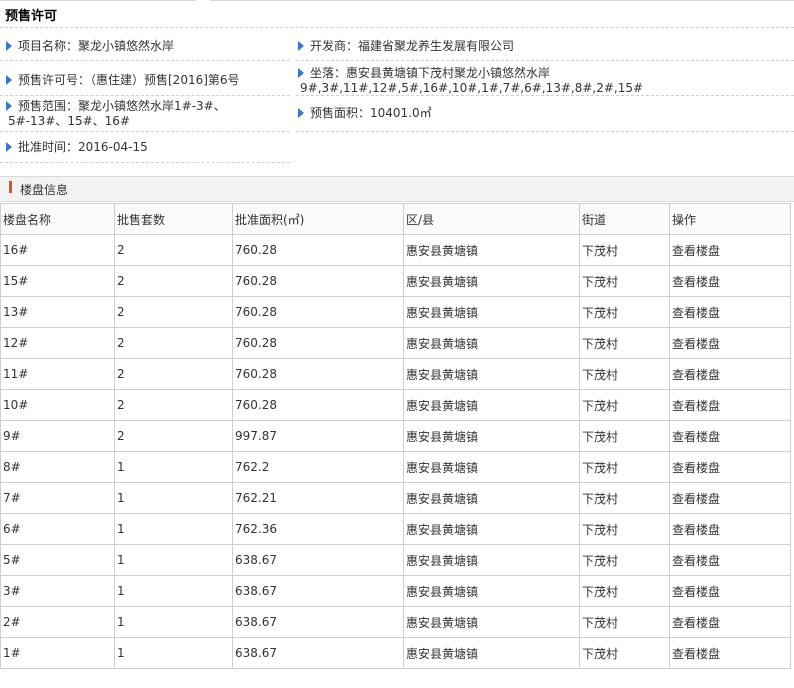 The width and height of the screenshot is (794, 688). I want to click on approved-area: 762.21, so click(318, 498).